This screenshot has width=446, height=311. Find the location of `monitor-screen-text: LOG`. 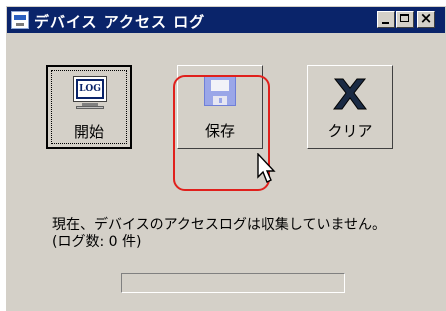

monitor-screen-text: LOG is located at coordinates (90, 89).